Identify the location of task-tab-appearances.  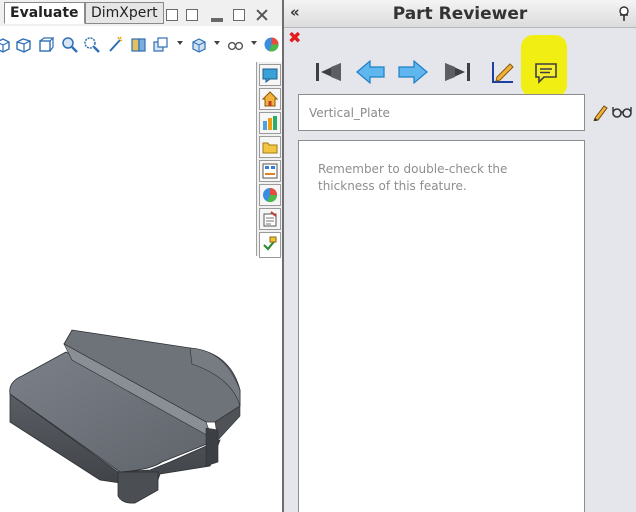
(270, 195).